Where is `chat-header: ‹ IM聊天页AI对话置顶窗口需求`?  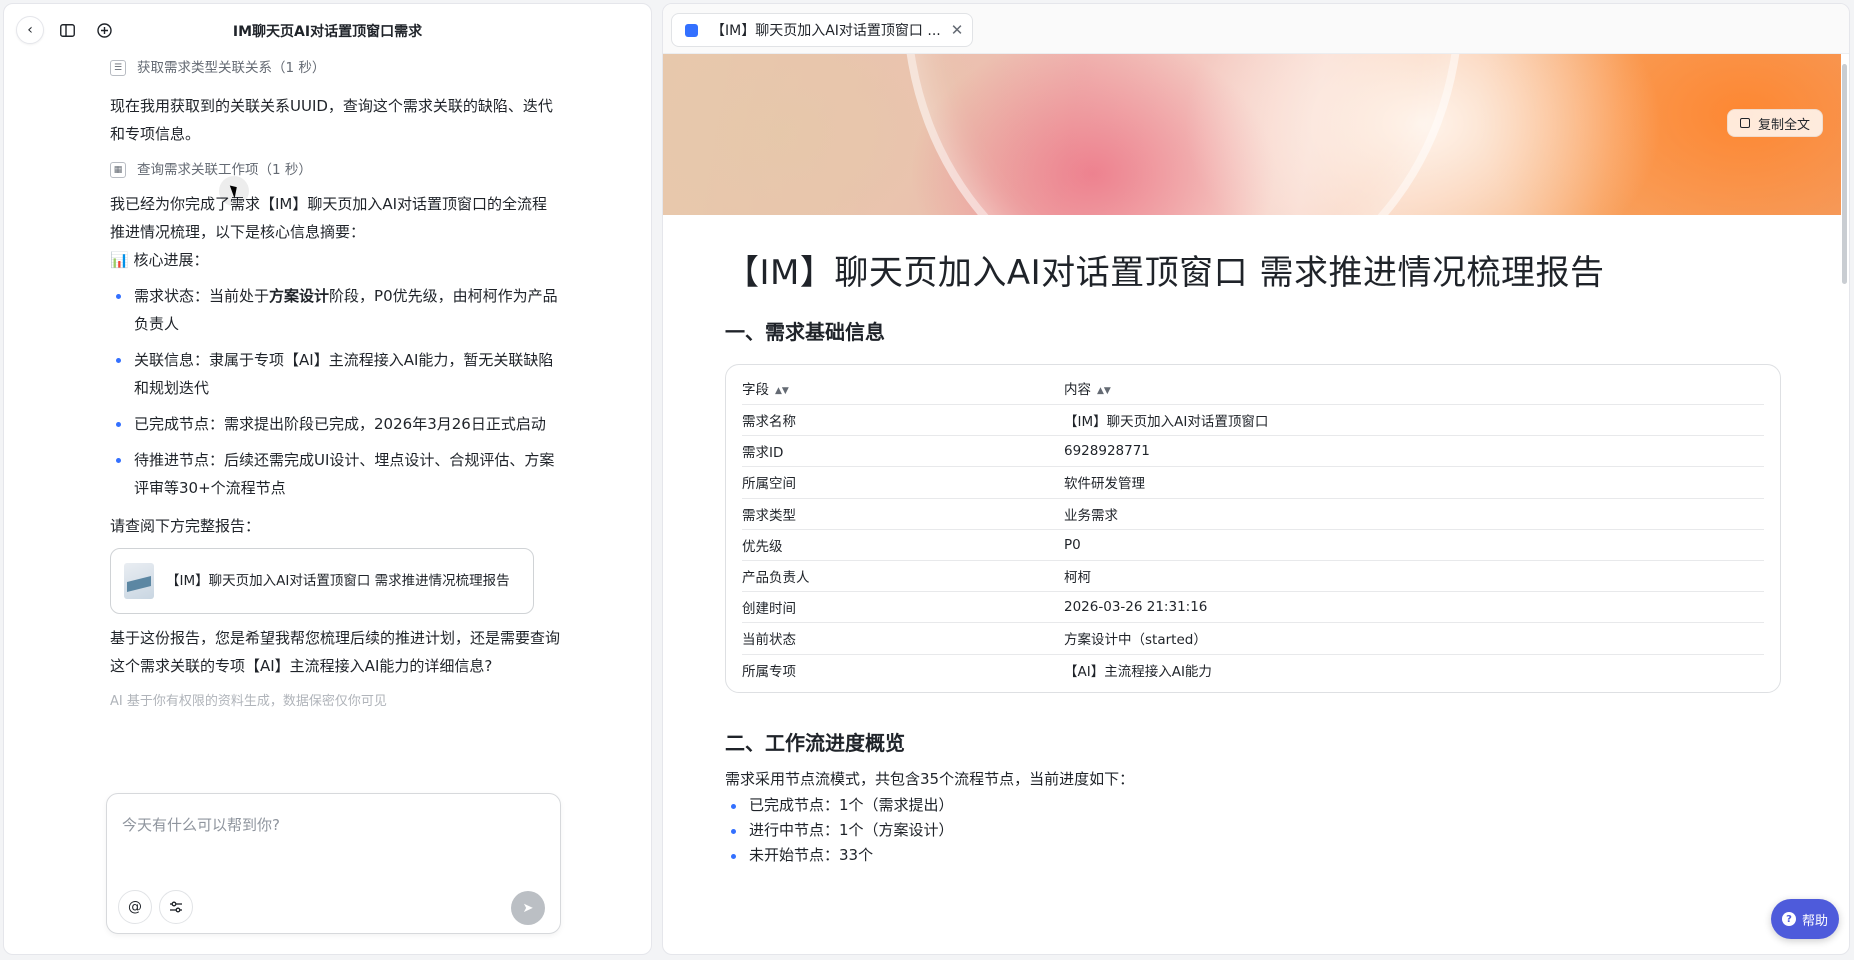
chat-header: ‹ IM聊天页AI对话置顶窗口需求 is located at coordinates (327, 29).